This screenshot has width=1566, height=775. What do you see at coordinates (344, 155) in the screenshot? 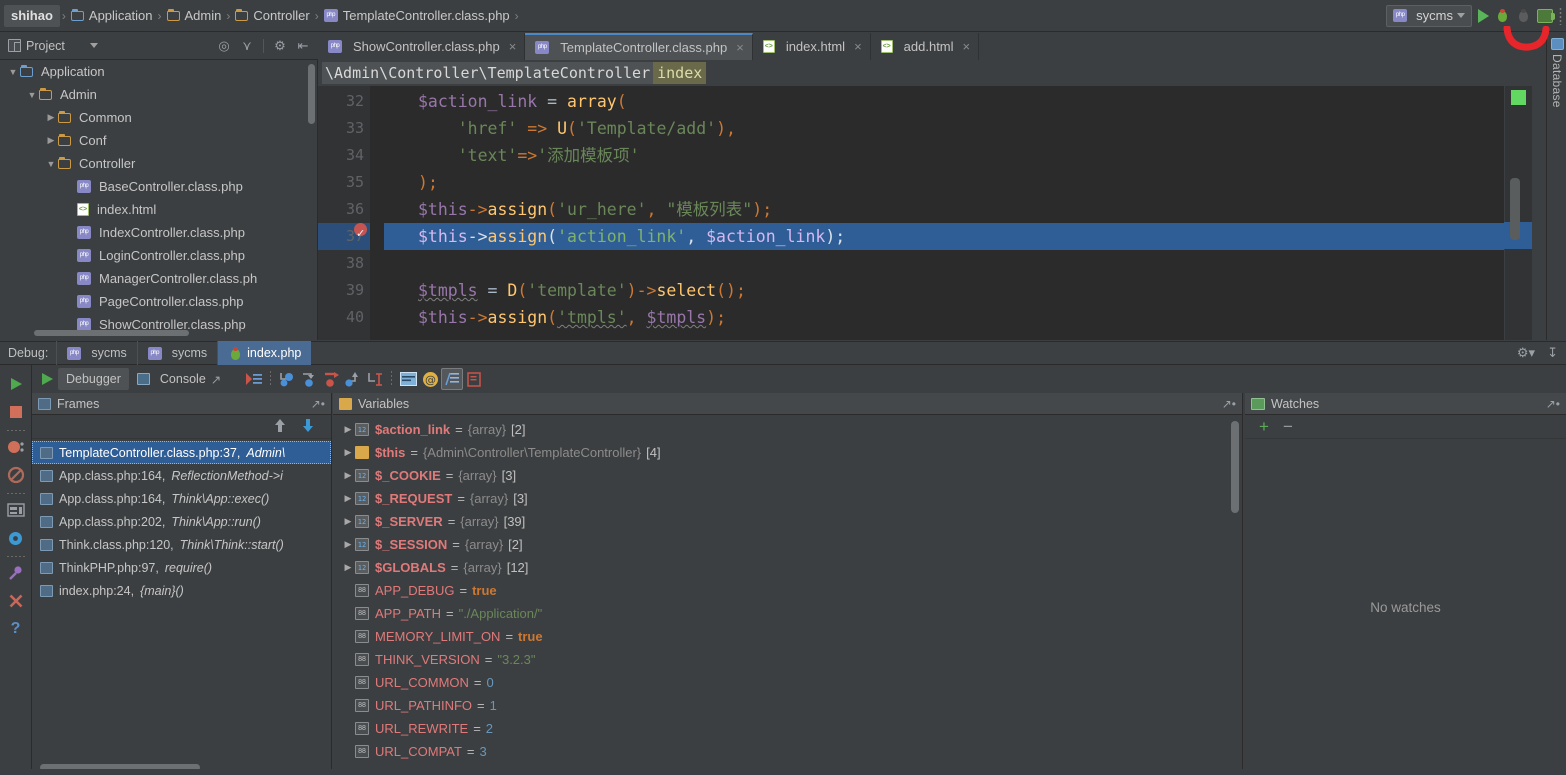
I see `line-number: 34` at bounding box center [344, 155].